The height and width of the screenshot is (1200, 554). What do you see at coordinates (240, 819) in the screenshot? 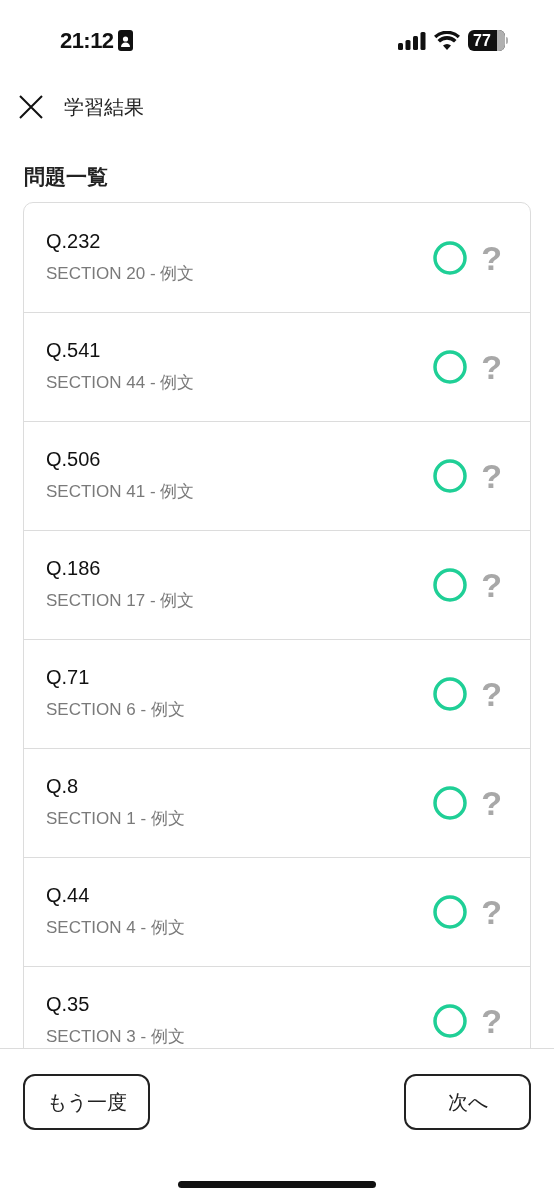
I see `question-section: SECTION 1 - 例文` at bounding box center [240, 819].